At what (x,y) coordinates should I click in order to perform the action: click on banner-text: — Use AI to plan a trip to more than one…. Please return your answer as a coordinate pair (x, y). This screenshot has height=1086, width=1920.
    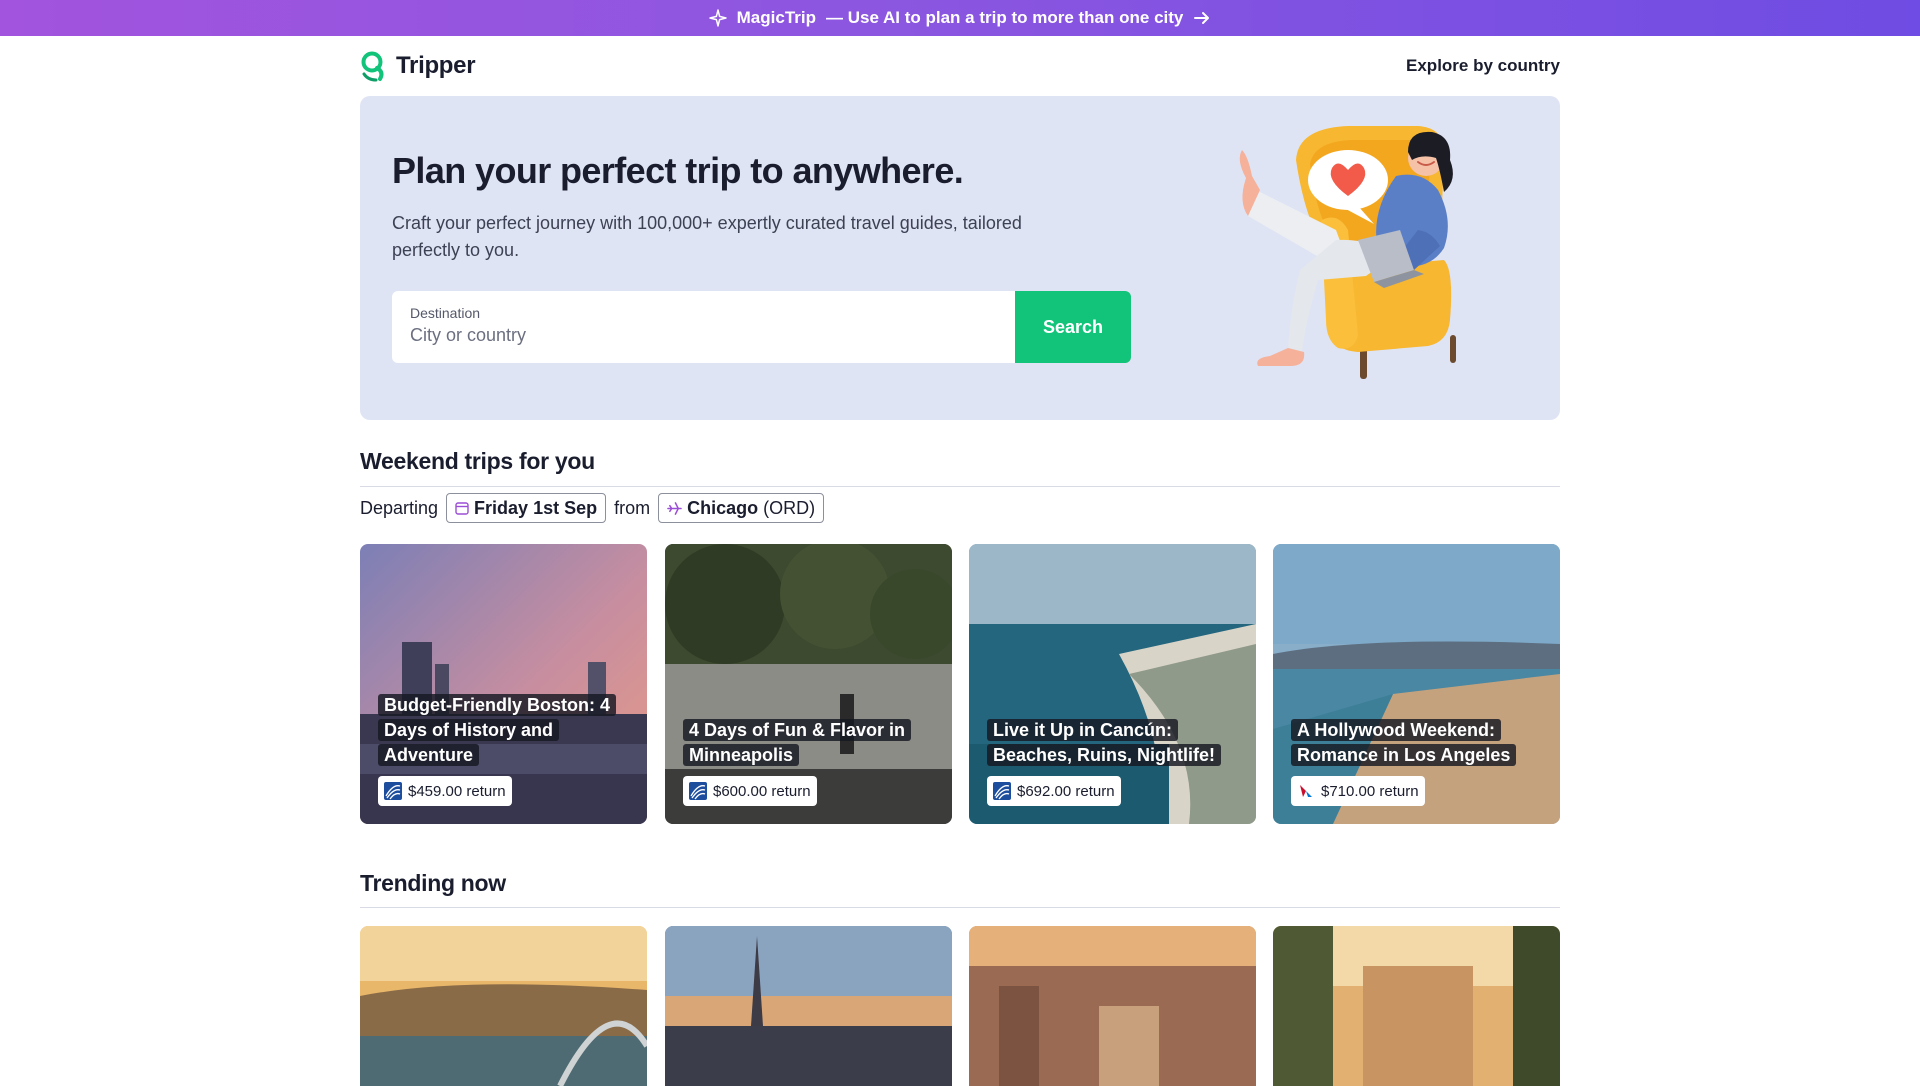
    Looking at the image, I should click on (1005, 17).